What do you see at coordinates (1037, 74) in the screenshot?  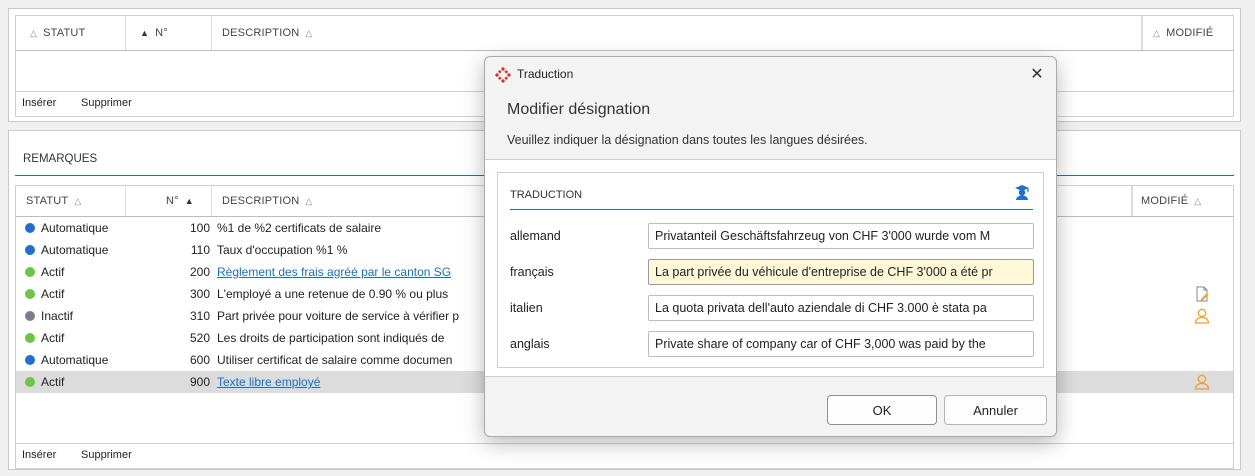 I see `close-icon: ✕` at bounding box center [1037, 74].